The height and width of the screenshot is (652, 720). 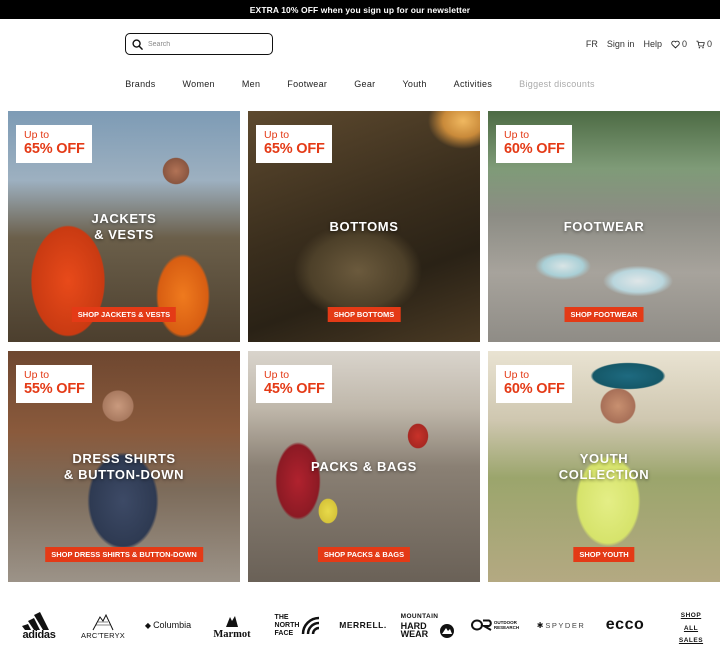 I want to click on tile-footwear: Up to 60% OFF FOOTWEAR SHOP FOOTWEAR, so click(x=604, y=226).